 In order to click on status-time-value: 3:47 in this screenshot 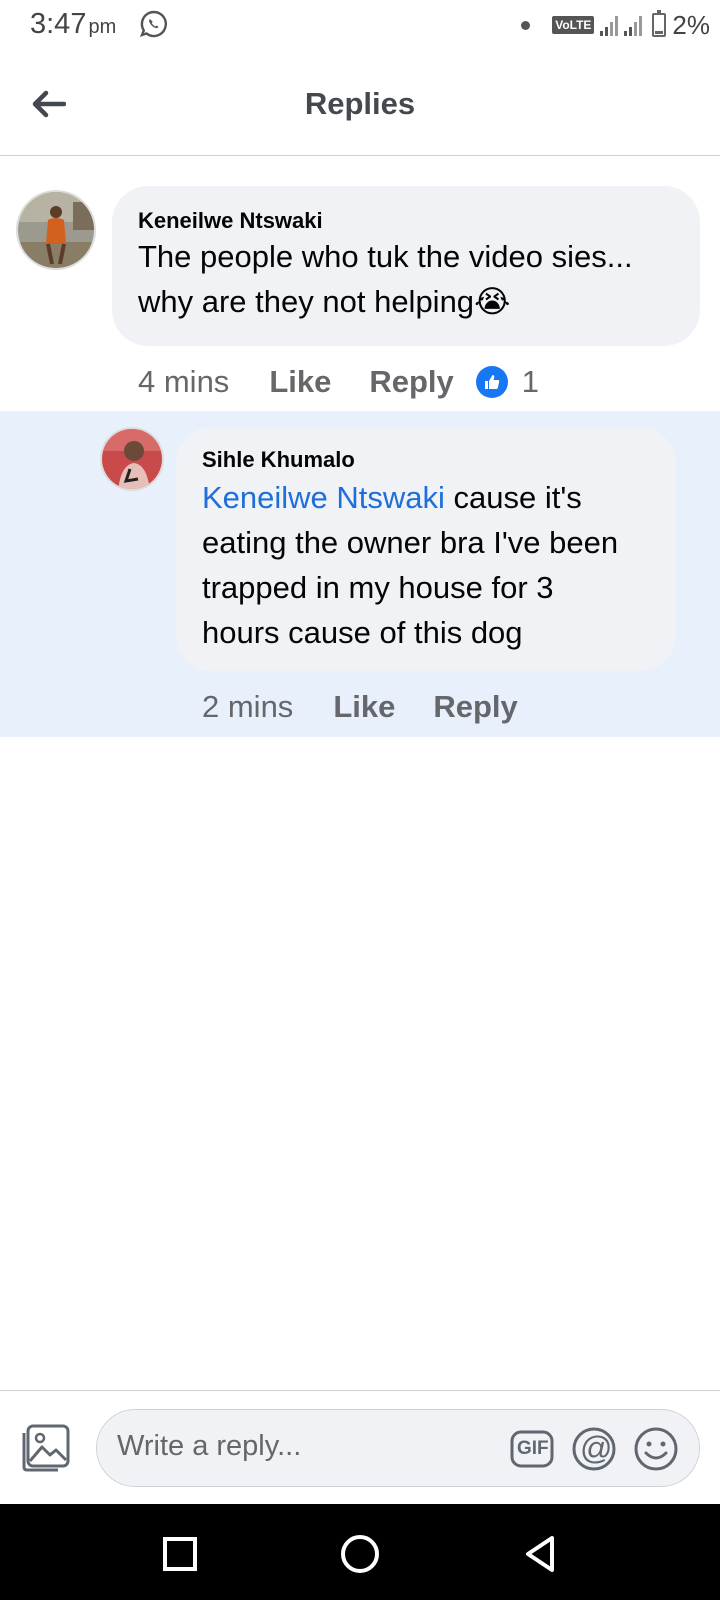, I will do `click(58, 24)`.